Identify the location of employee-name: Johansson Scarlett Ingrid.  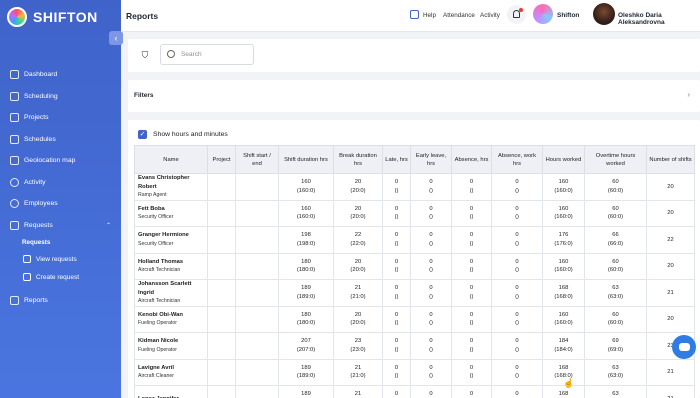
(165, 288).